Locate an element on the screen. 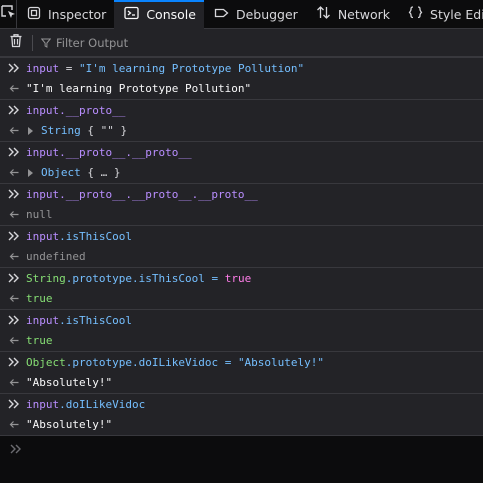  console-filter-bar is located at coordinates (241, 43).